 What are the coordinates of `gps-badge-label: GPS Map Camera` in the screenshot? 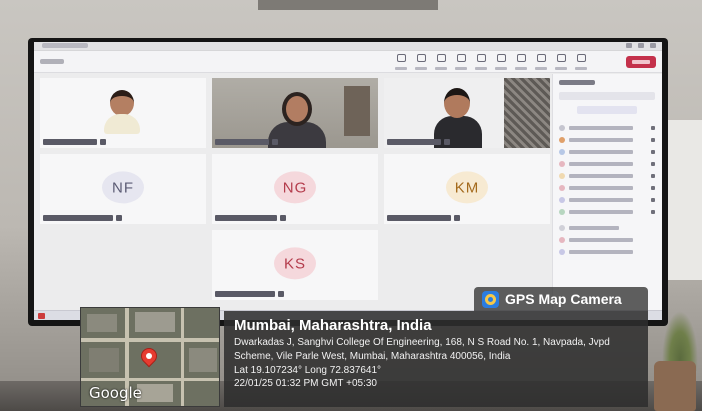 It's located at (563, 299).